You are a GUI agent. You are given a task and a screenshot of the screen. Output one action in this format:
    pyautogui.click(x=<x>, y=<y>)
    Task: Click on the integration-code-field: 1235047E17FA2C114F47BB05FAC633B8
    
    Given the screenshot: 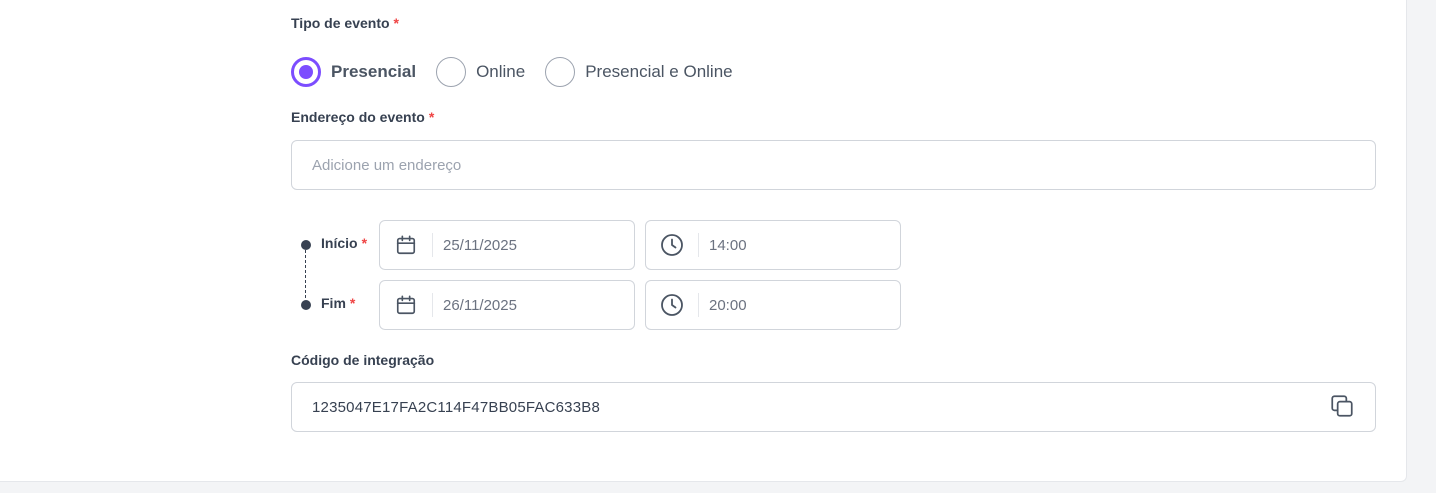 What is the action you would take?
    pyautogui.click(x=833, y=407)
    